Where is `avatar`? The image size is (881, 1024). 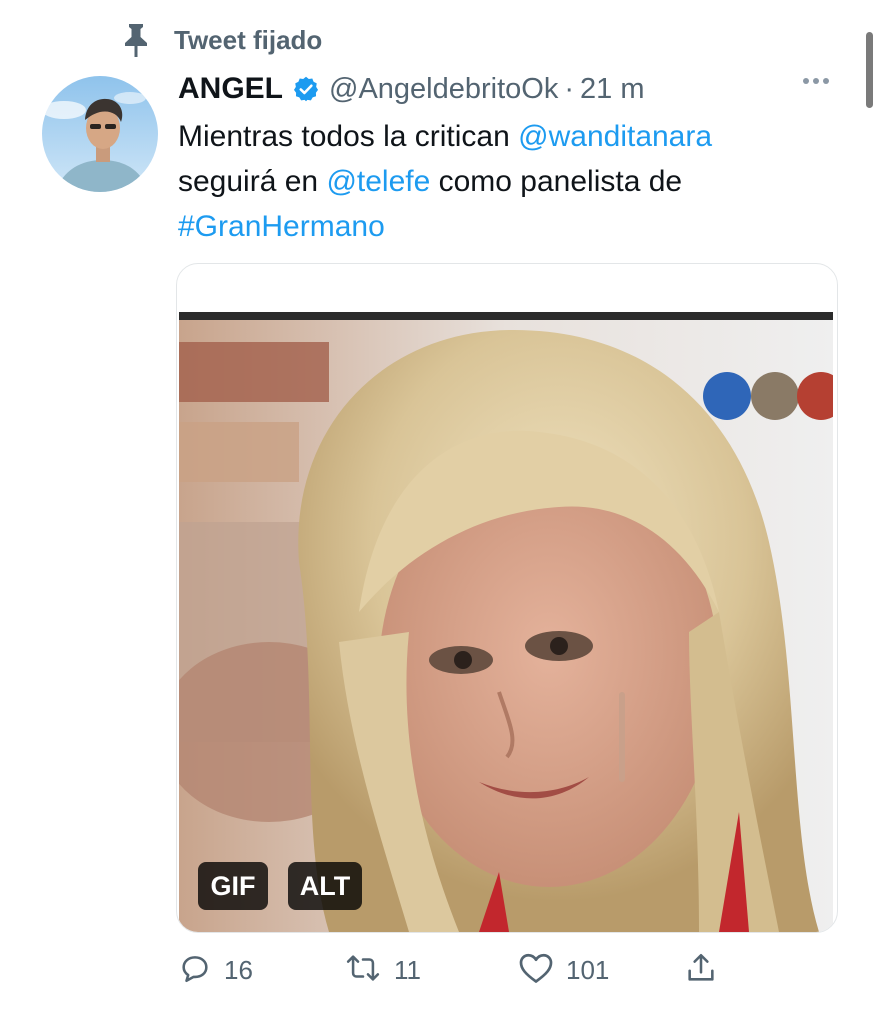 avatar is located at coordinates (100, 134).